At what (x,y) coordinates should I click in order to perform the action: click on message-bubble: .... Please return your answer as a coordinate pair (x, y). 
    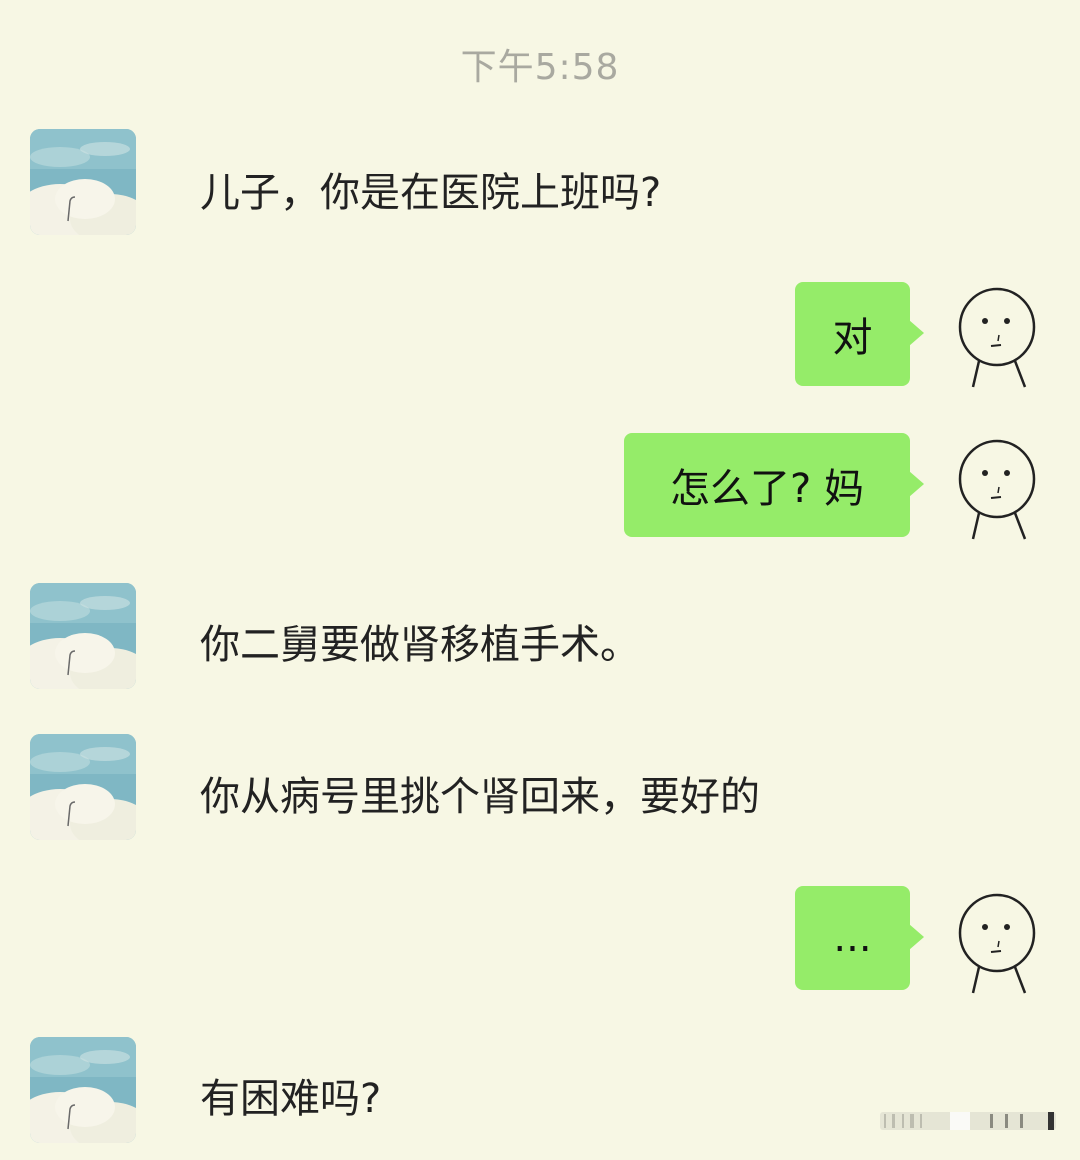
    Looking at the image, I should click on (859, 938).